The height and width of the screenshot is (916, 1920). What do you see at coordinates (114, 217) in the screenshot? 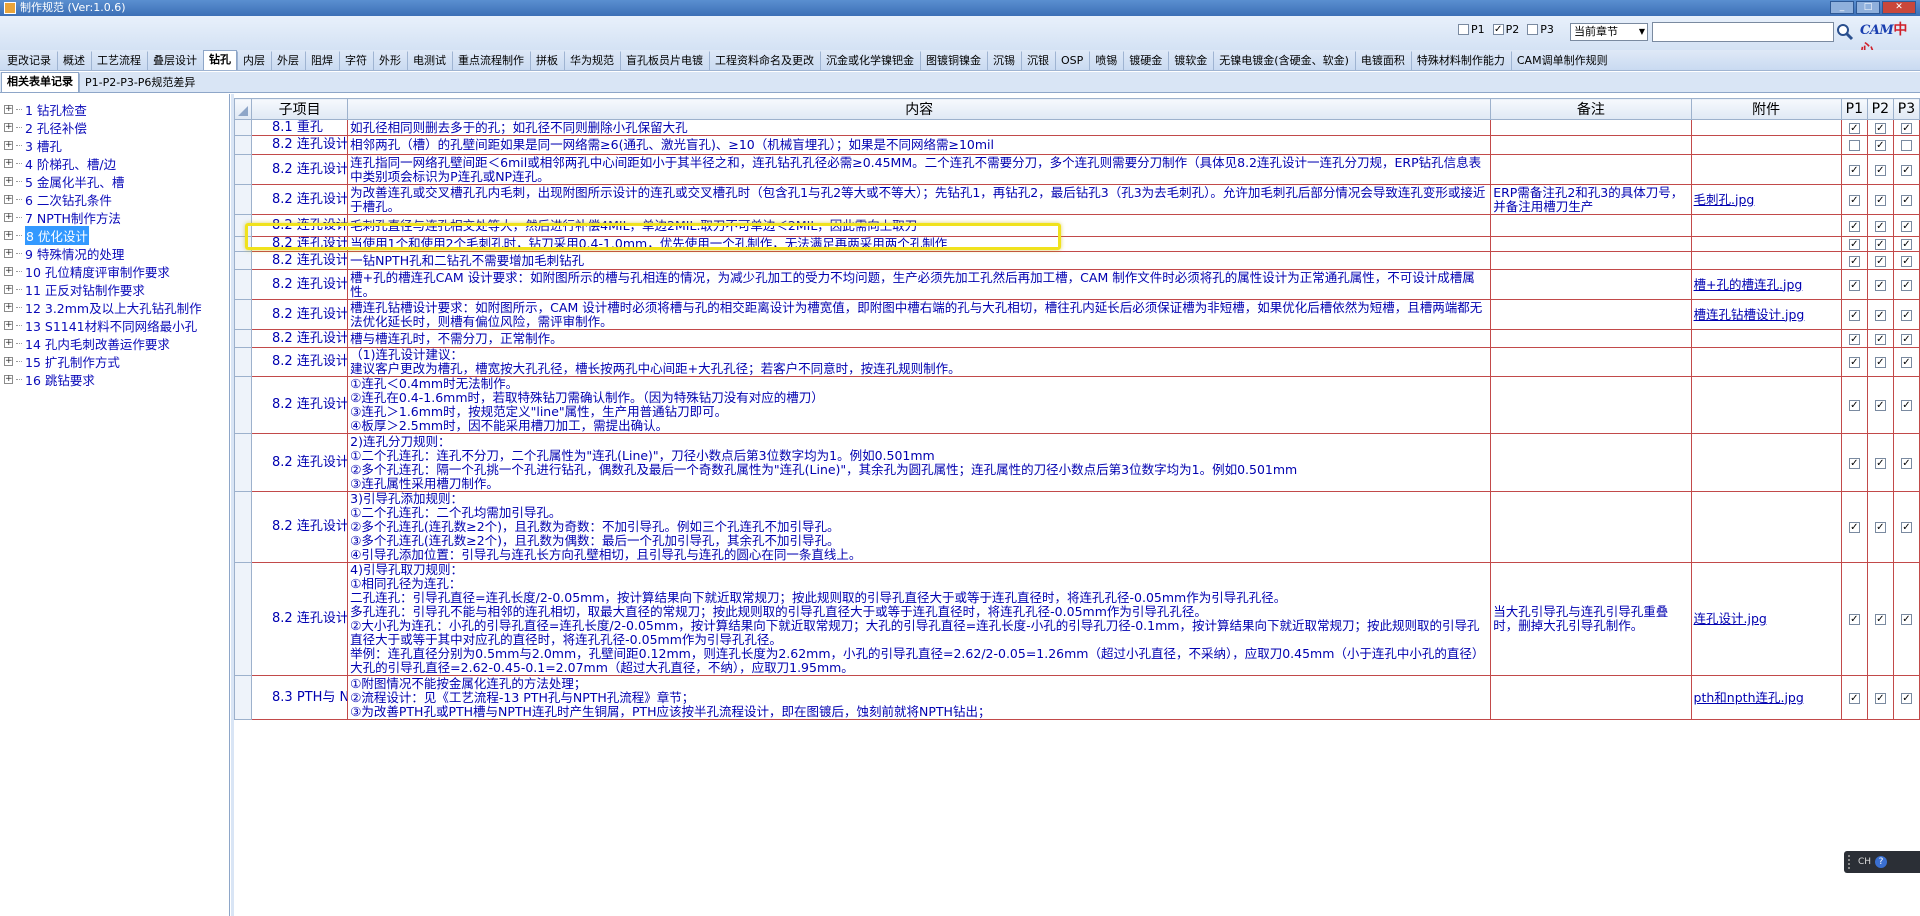
I see `tree-item: +7 NPTH制作方法` at bounding box center [114, 217].